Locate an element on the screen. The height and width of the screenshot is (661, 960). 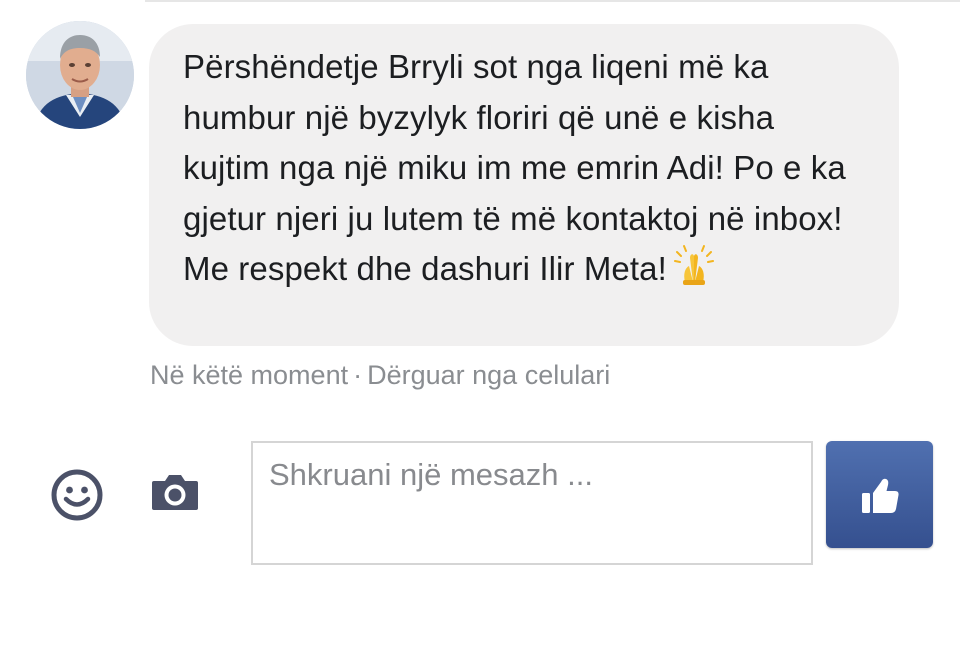
message-status: Në këtë moment · Dërguar nga celulari is located at coordinates (380, 375).